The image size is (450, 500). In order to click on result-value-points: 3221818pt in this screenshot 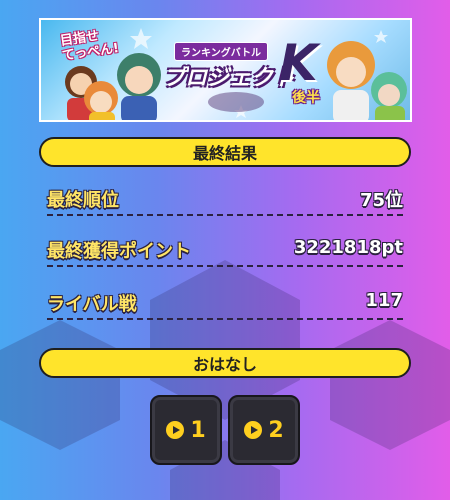, I will do `click(348, 247)`.